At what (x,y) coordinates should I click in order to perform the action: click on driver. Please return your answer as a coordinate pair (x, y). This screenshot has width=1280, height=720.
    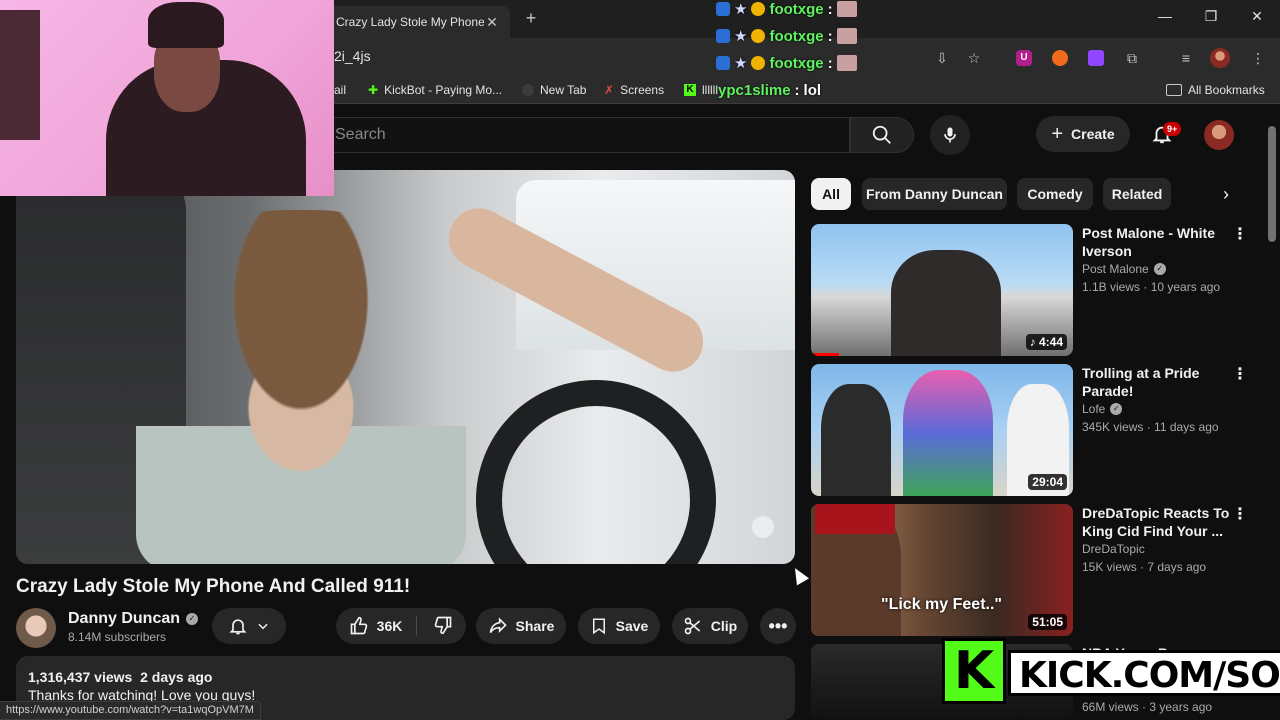
    Looking at the image, I should click on (301, 387).